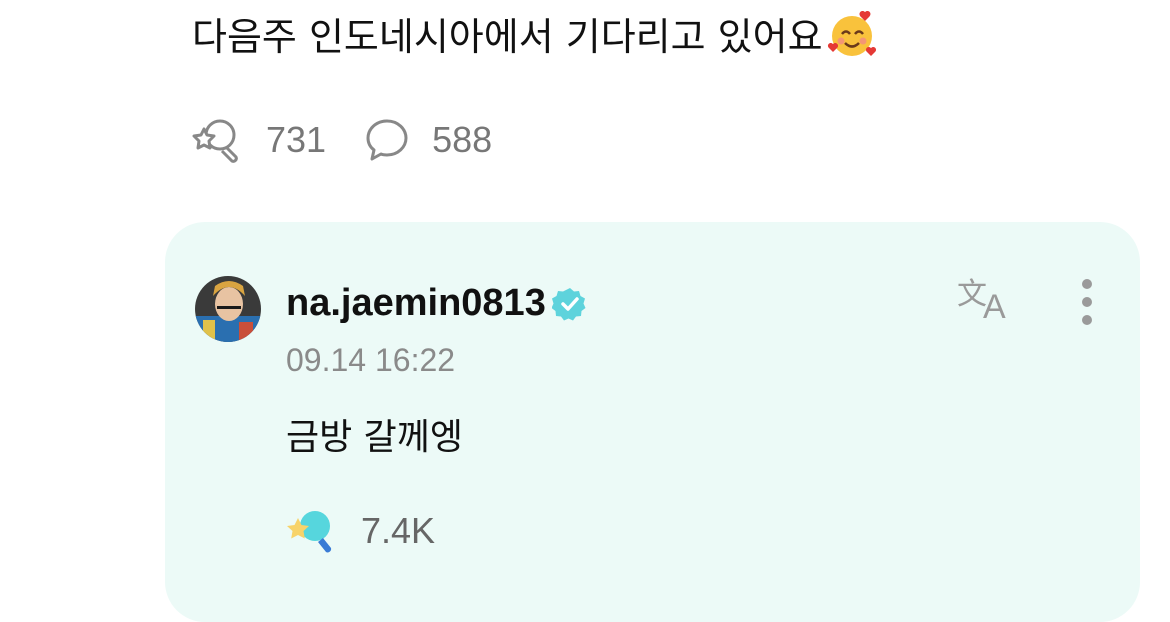 This screenshot has width=1170, height=622. What do you see at coordinates (1087, 302) in the screenshot?
I see `more-vertical-icon` at bounding box center [1087, 302].